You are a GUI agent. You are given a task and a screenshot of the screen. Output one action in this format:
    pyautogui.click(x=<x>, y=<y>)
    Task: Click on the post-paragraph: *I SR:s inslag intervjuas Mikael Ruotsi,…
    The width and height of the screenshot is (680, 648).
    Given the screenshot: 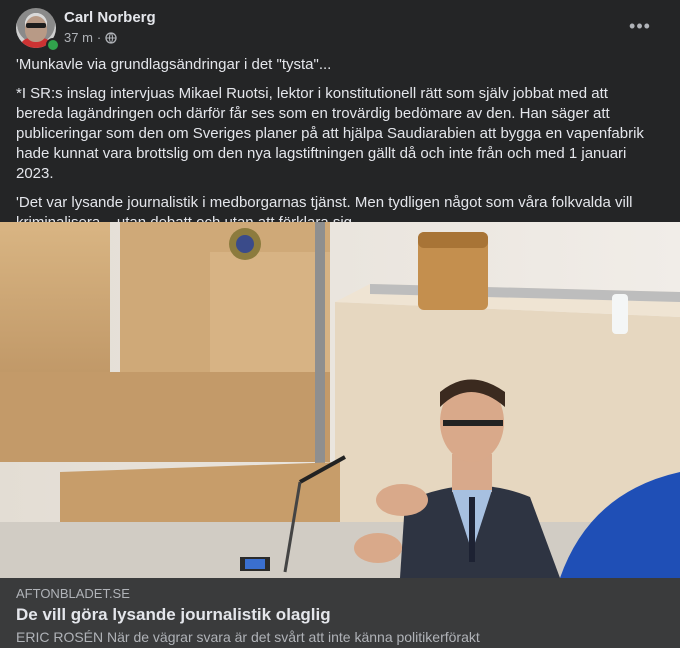 What is the action you would take?
    pyautogui.click(x=330, y=133)
    